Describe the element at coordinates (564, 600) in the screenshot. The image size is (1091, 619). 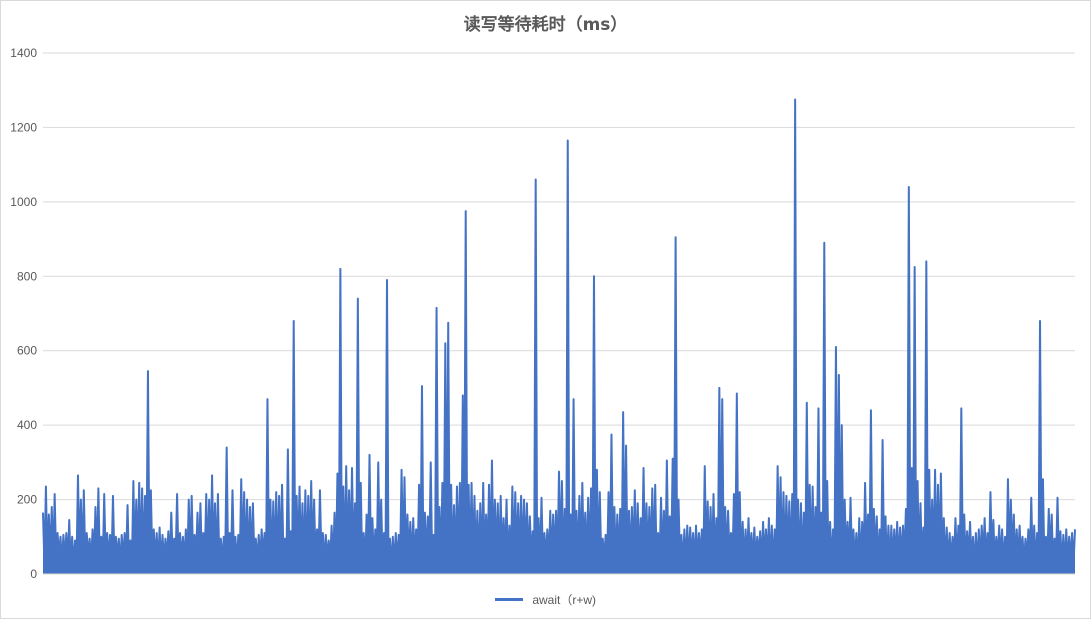
I see `legend-label: await（r+w)` at that location.